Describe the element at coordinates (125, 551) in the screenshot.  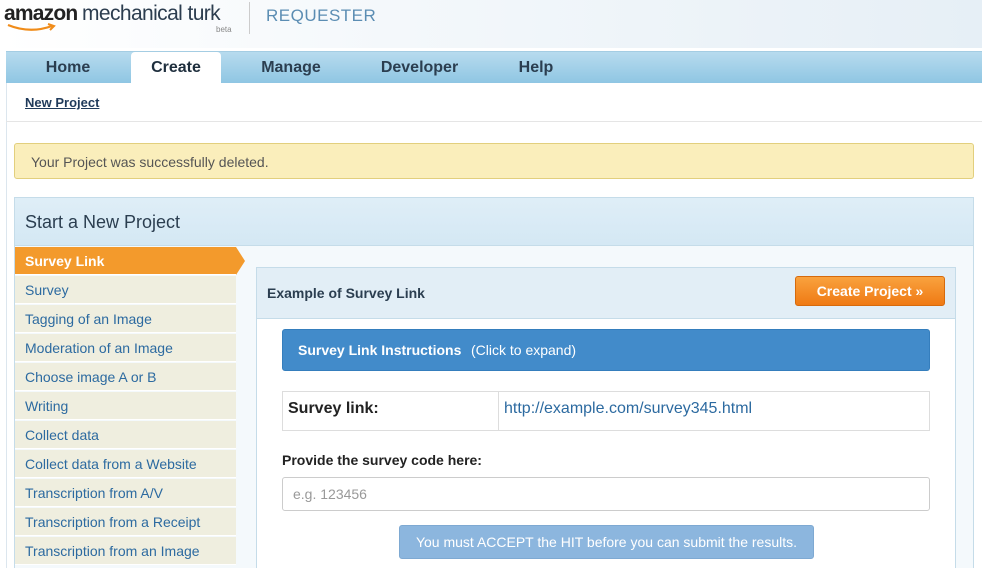
I see `sidebar-item-transcription-image: Transcription from an Image` at that location.